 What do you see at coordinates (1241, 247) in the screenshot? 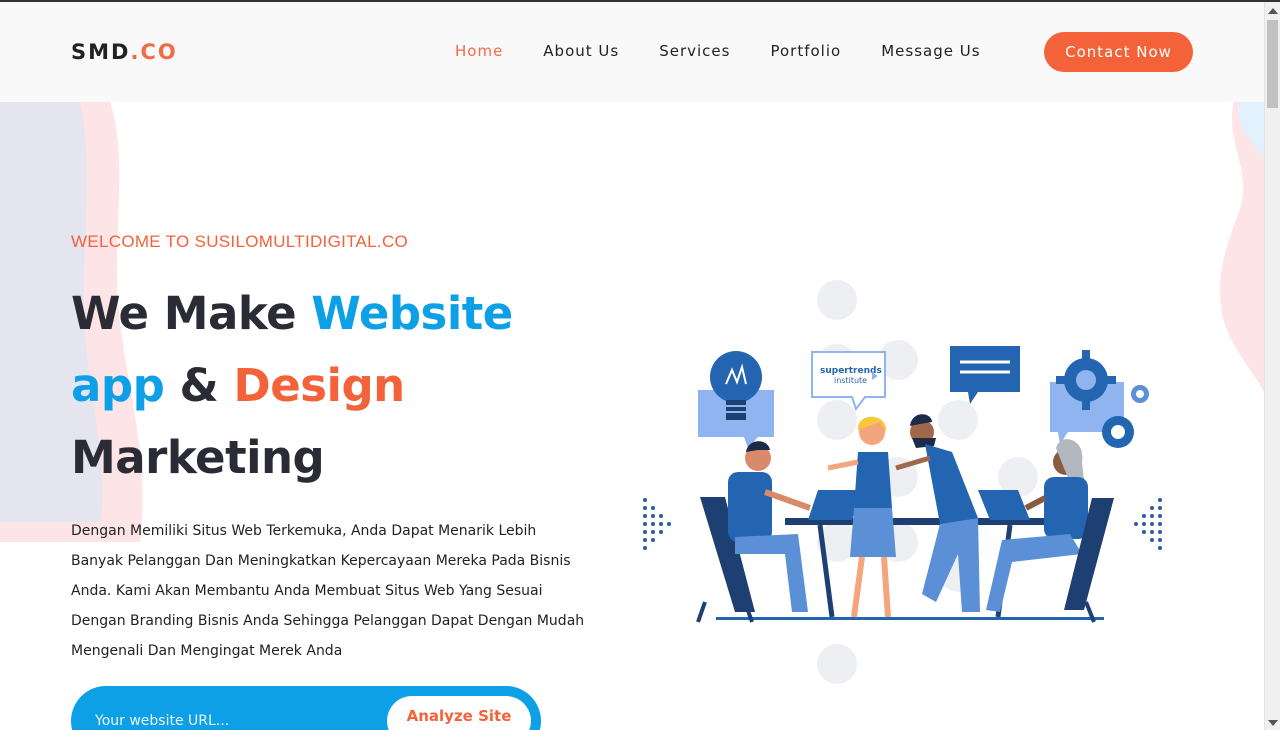
I see `background-blob-right` at bounding box center [1241, 247].